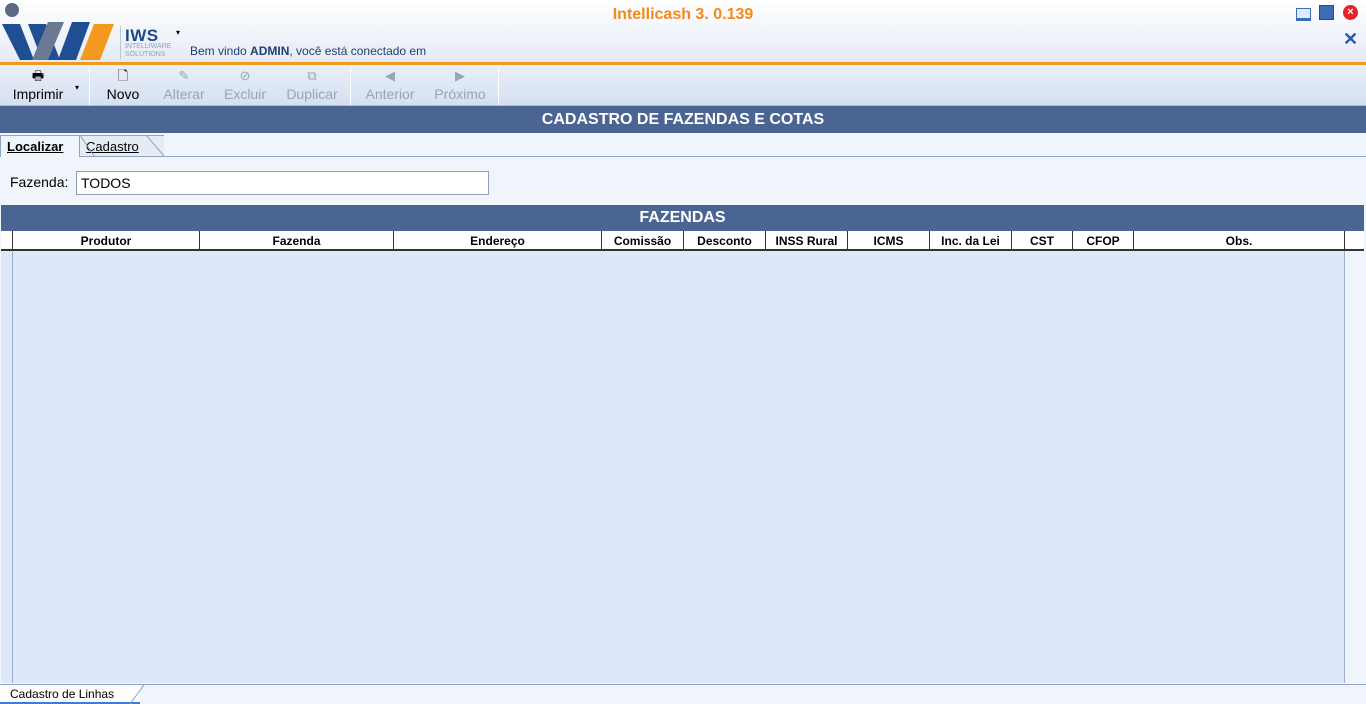 The width and height of the screenshot is (1366, 704). What do you see at coordinates (683, 14) in the screenshot?
I see `app-title: Intellicash 3. 0.139` at bounding box center [683, 14].